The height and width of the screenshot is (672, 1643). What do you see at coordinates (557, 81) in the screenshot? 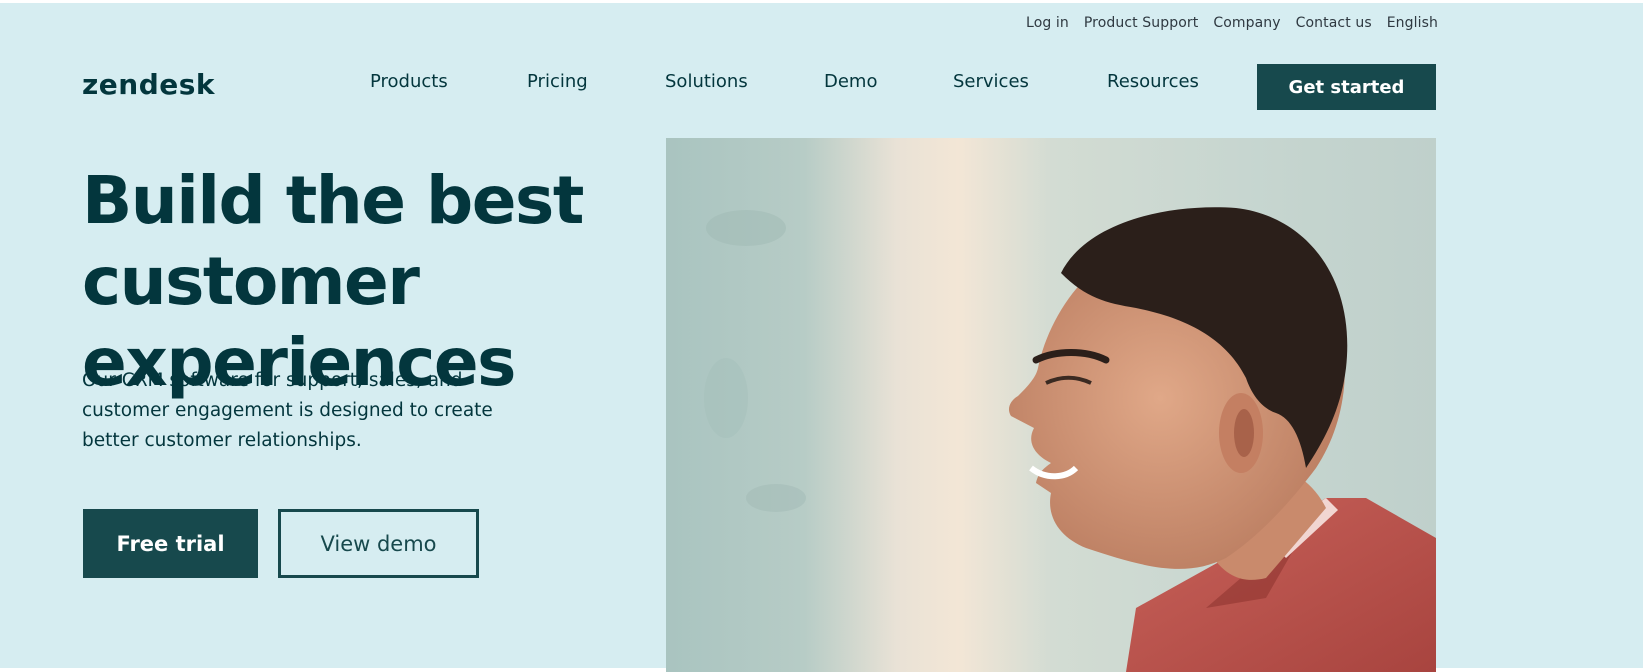
I see `nav-pricing: Pricing` at bounding box center [557, 81].